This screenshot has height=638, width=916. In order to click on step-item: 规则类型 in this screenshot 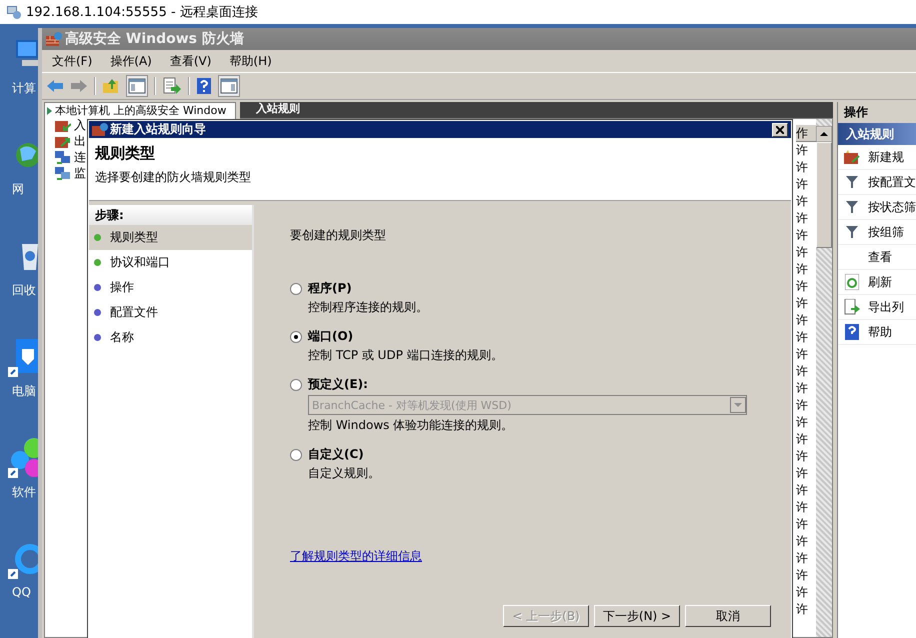, I will do `click(170, 237)`.